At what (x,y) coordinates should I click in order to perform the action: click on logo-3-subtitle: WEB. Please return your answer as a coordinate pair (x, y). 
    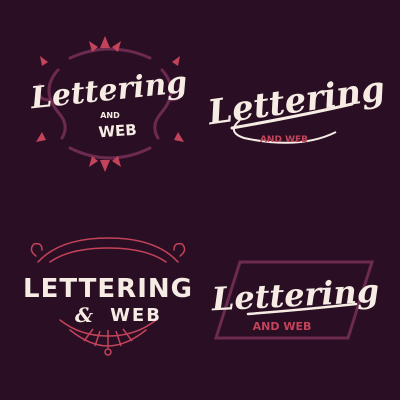
    Looking at the image, I should click on (136, 315).